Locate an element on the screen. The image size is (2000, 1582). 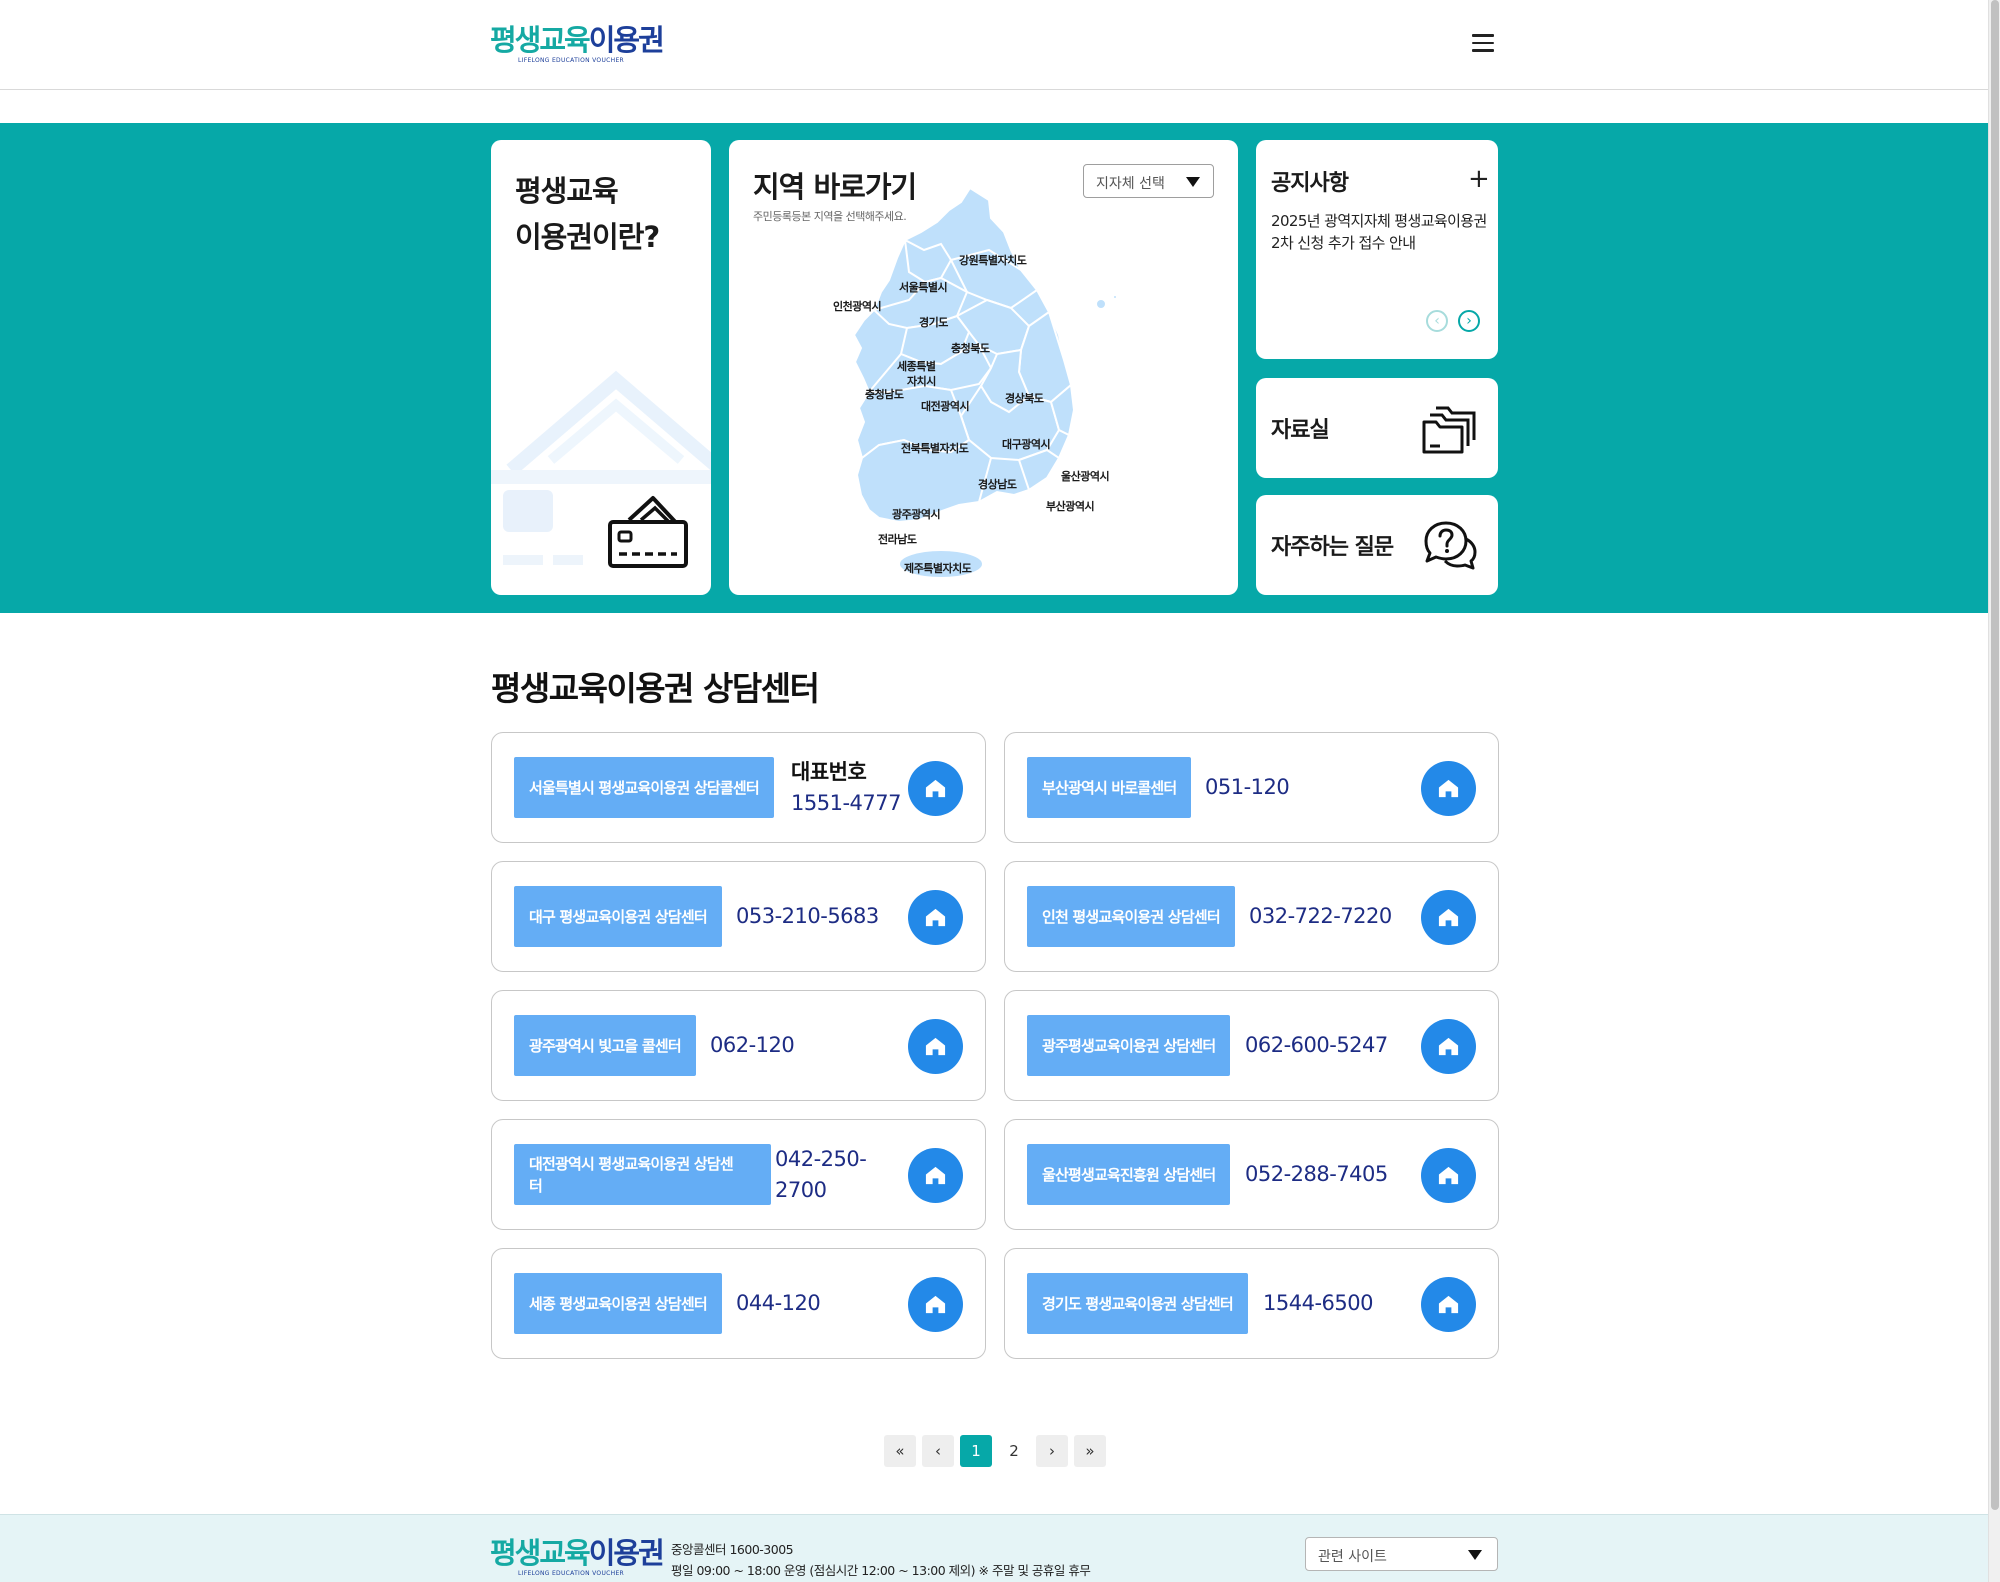
page-scrollbar is located at coordinates (1994, 791).